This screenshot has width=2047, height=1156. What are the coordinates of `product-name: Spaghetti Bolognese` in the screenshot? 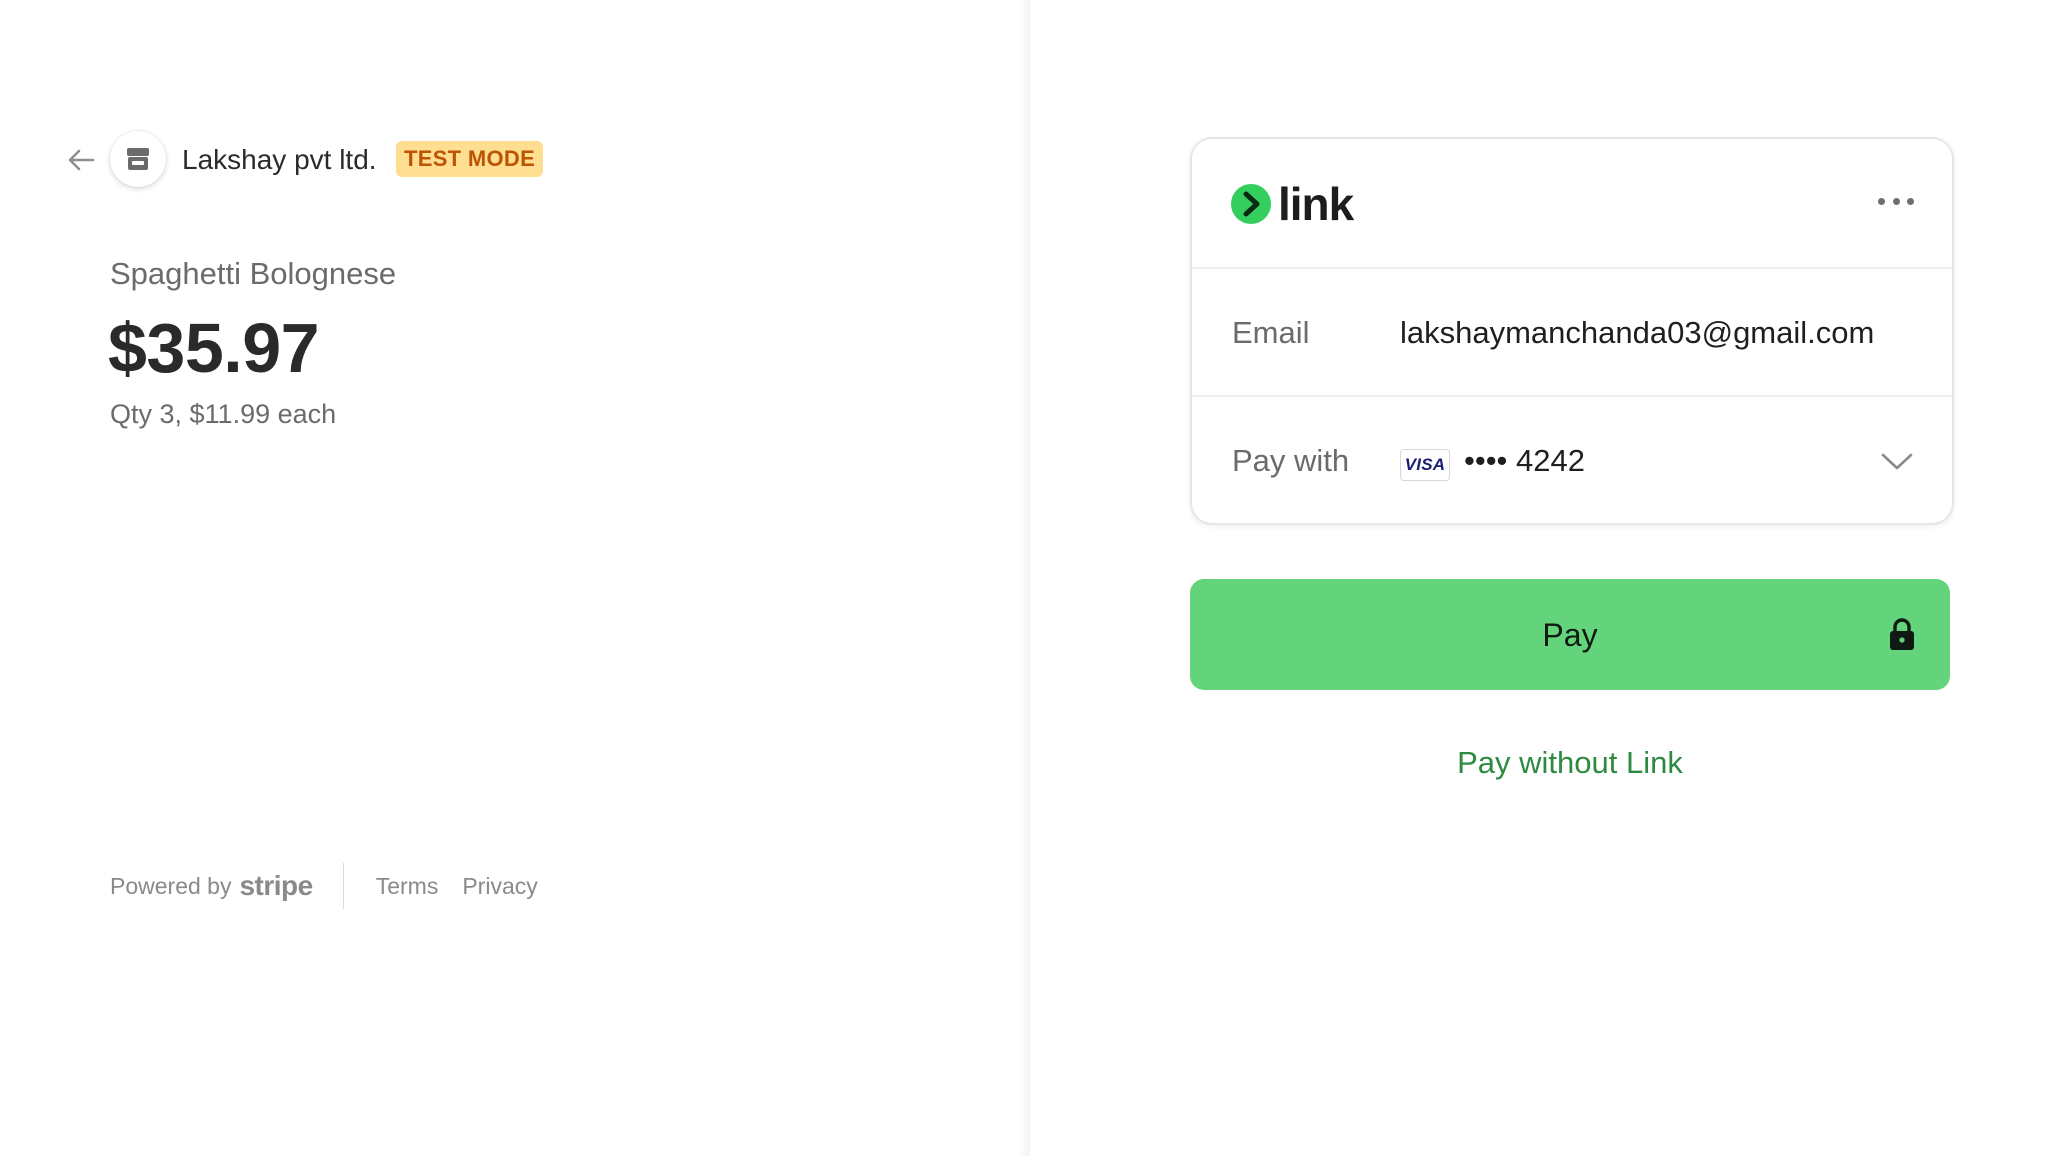 It's located at (253, 273).